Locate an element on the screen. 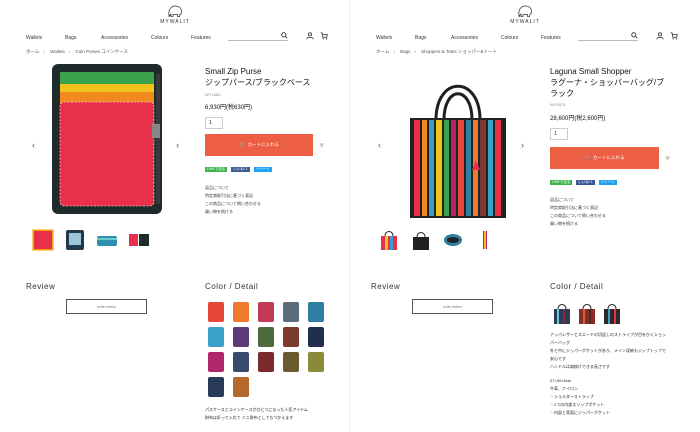 The width and height of the screenshot is (700, 432). brand-name: MYWALIT is located at coordinates (525, 22).